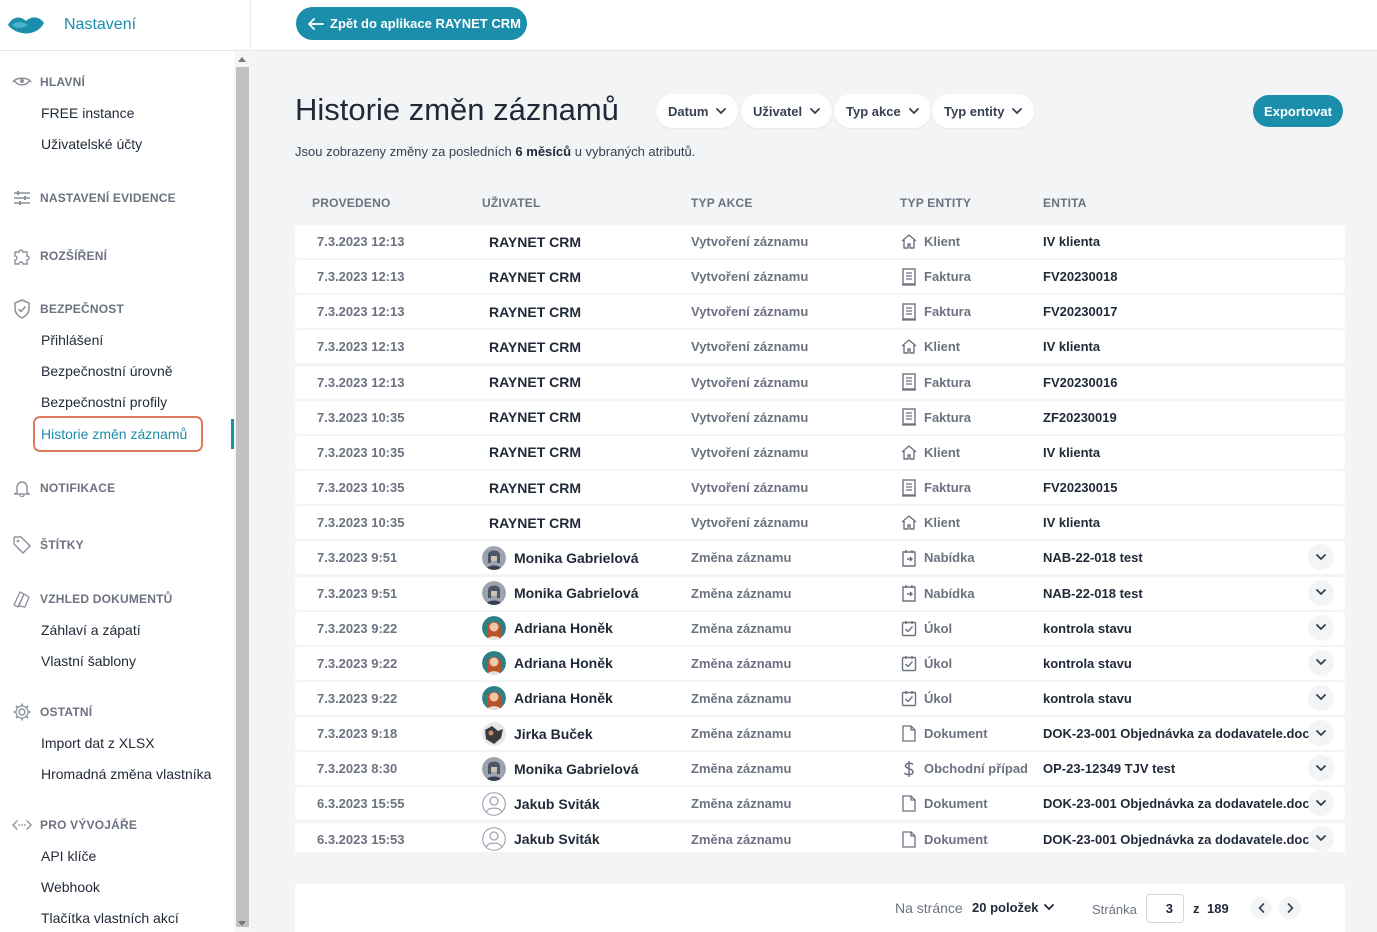 This screenshot has height=932, width=1377. What do you see at coordinates (53, 256) in the screenshot?
I see `sidebar-section-rozsireni: ROZŠÍŘENÍ` at bounding box center [53, 256].